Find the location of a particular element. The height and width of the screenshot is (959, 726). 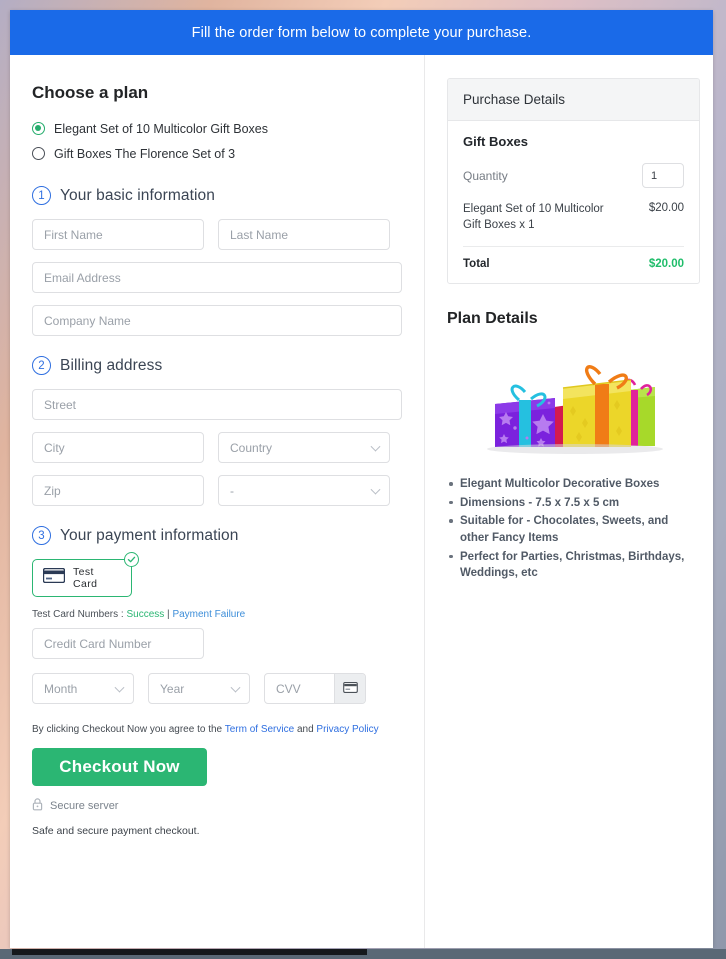

plan-option-2: Gift Boxes The Florence Set of 3 is located at coordinates (217, 153).